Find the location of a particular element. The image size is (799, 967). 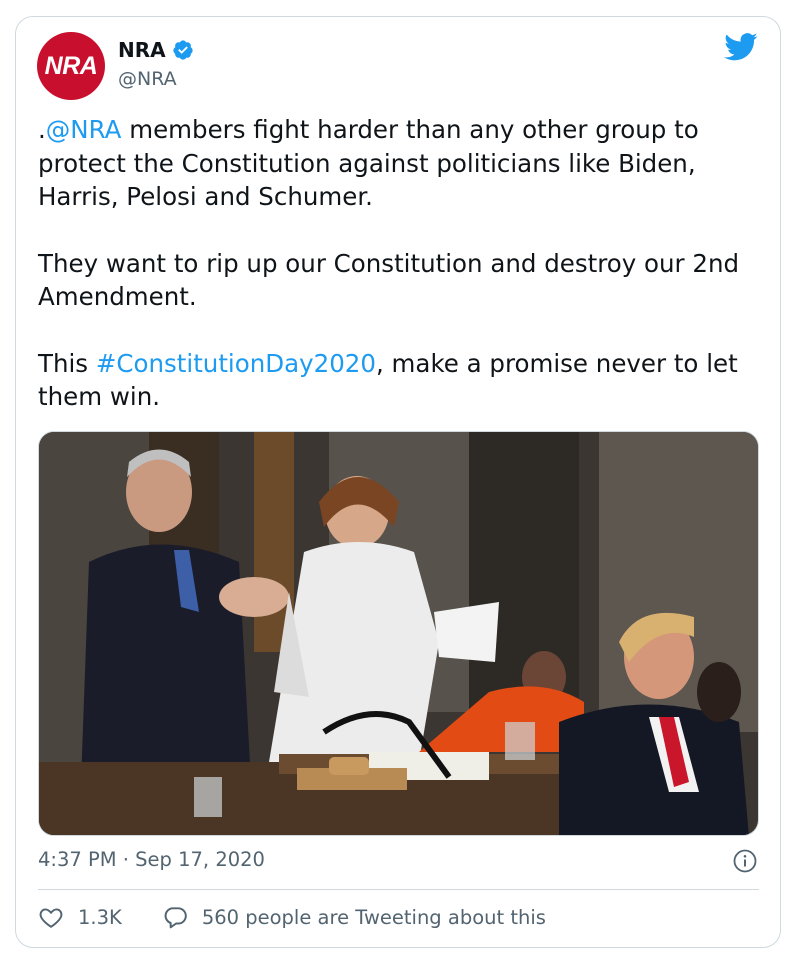

verified-badge-icon is located at coordinates (182, 50).